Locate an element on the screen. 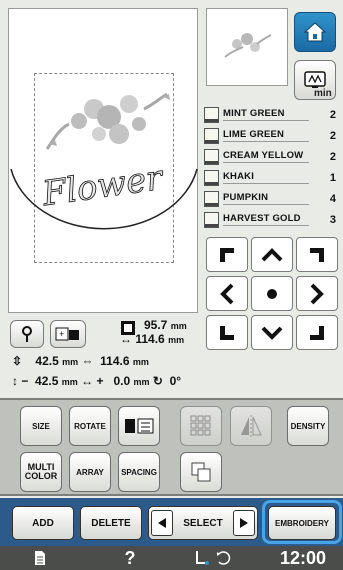 The image size is (343, 570). chevron-down-icon is located at coordinates (272, 333).